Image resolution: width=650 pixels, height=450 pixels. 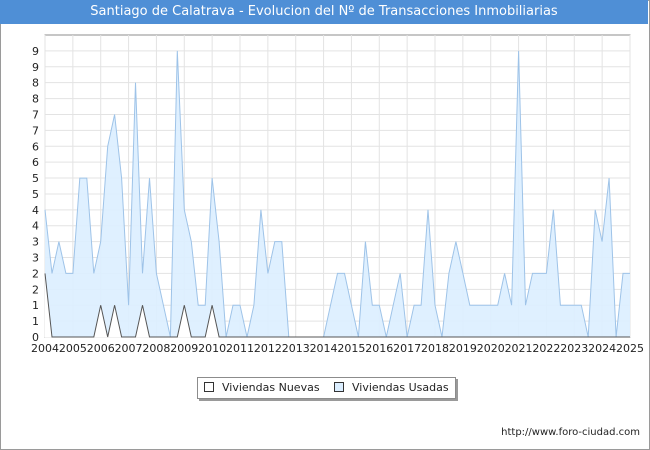 What do you see at coordinates (546, 348) in the screenshot?
I see `x-tick-label: 2022` at bounding box center [546, 348].